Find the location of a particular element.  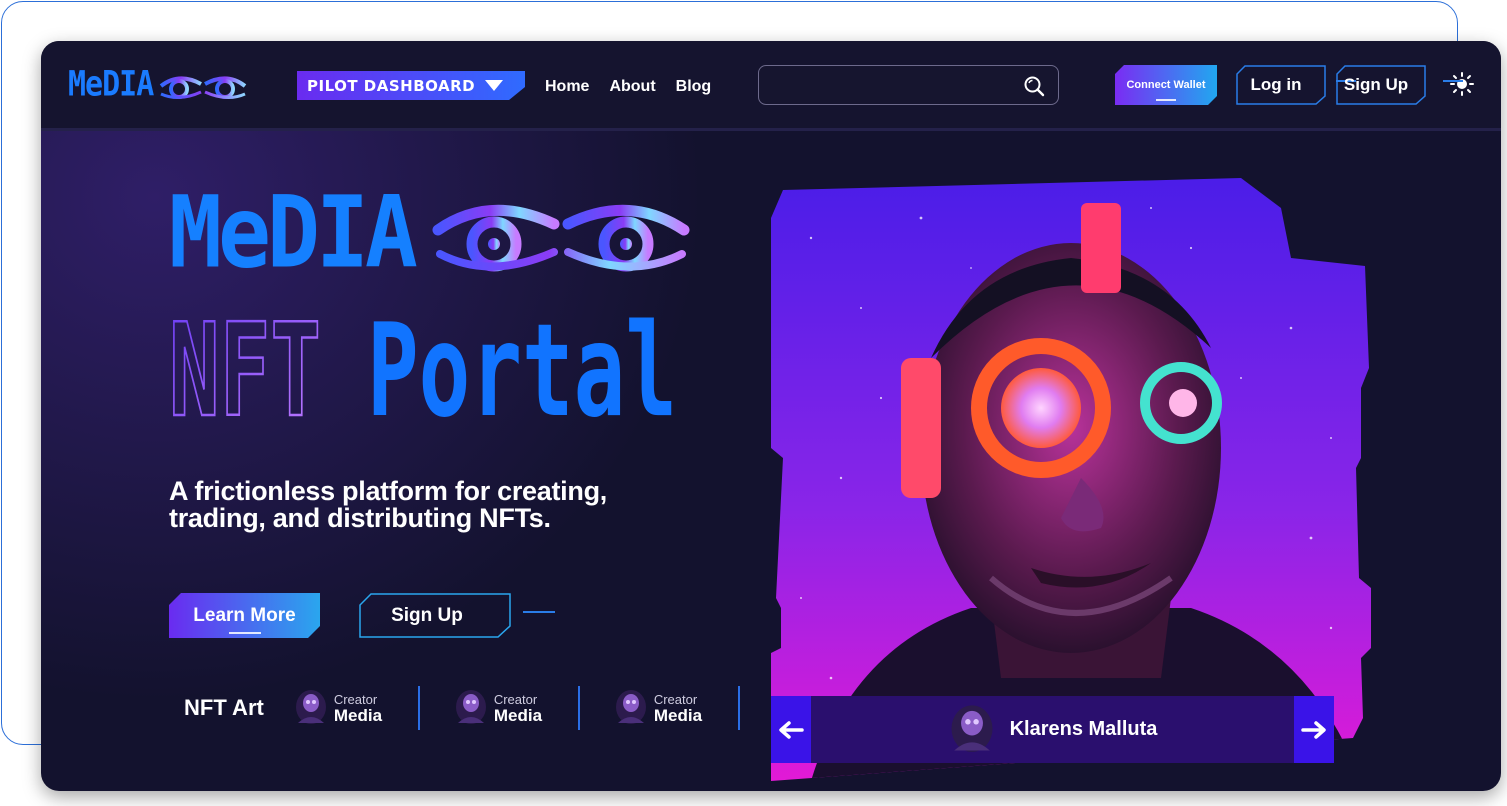

search-box is located at coordinates (908, 85).